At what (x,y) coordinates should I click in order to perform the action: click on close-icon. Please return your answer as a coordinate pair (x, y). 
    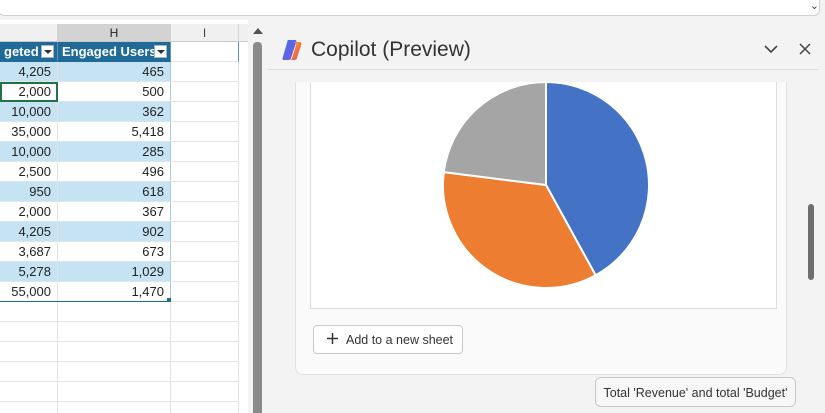
    Looking at the image, I should click on (805, 49).